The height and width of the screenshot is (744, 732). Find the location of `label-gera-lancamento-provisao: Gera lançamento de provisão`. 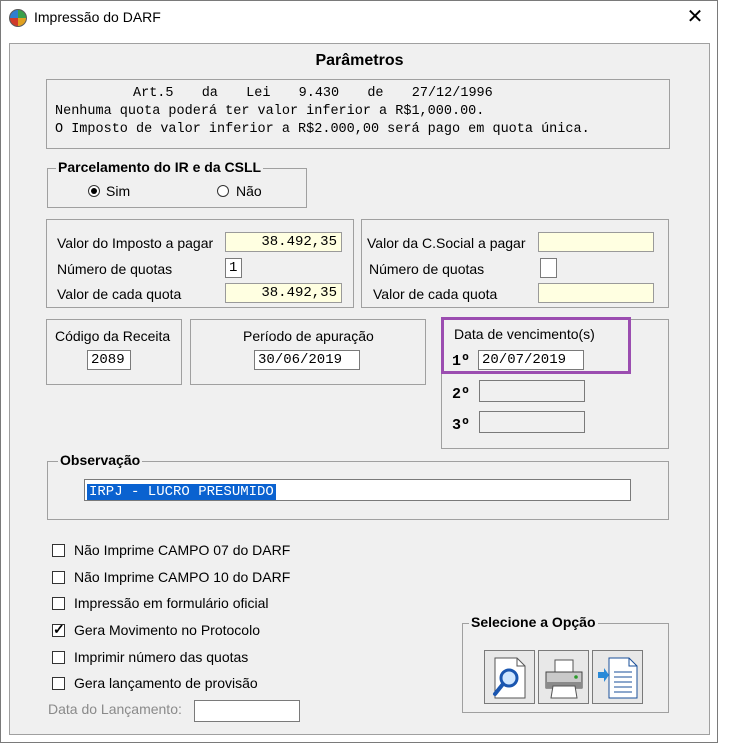

label-gera-lancamento-provisao: Gera lançamento de provisão is located at coordinates (166, 683).